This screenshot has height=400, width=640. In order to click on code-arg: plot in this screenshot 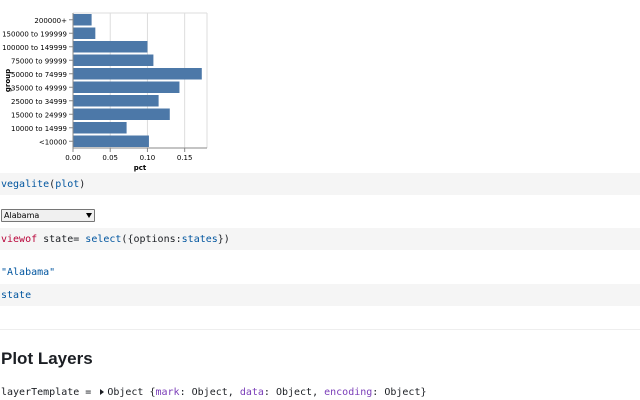, I will do `click(67, 184)`.